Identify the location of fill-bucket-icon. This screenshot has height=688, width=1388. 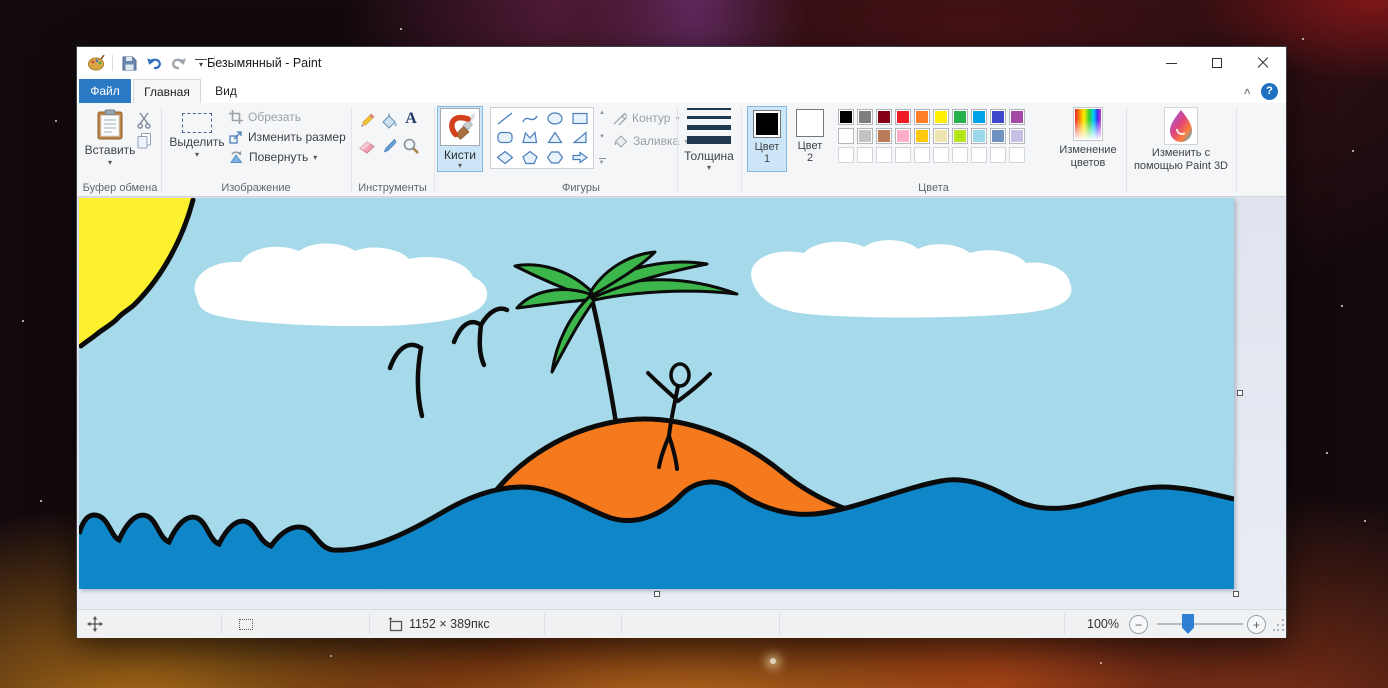
(389, 121).